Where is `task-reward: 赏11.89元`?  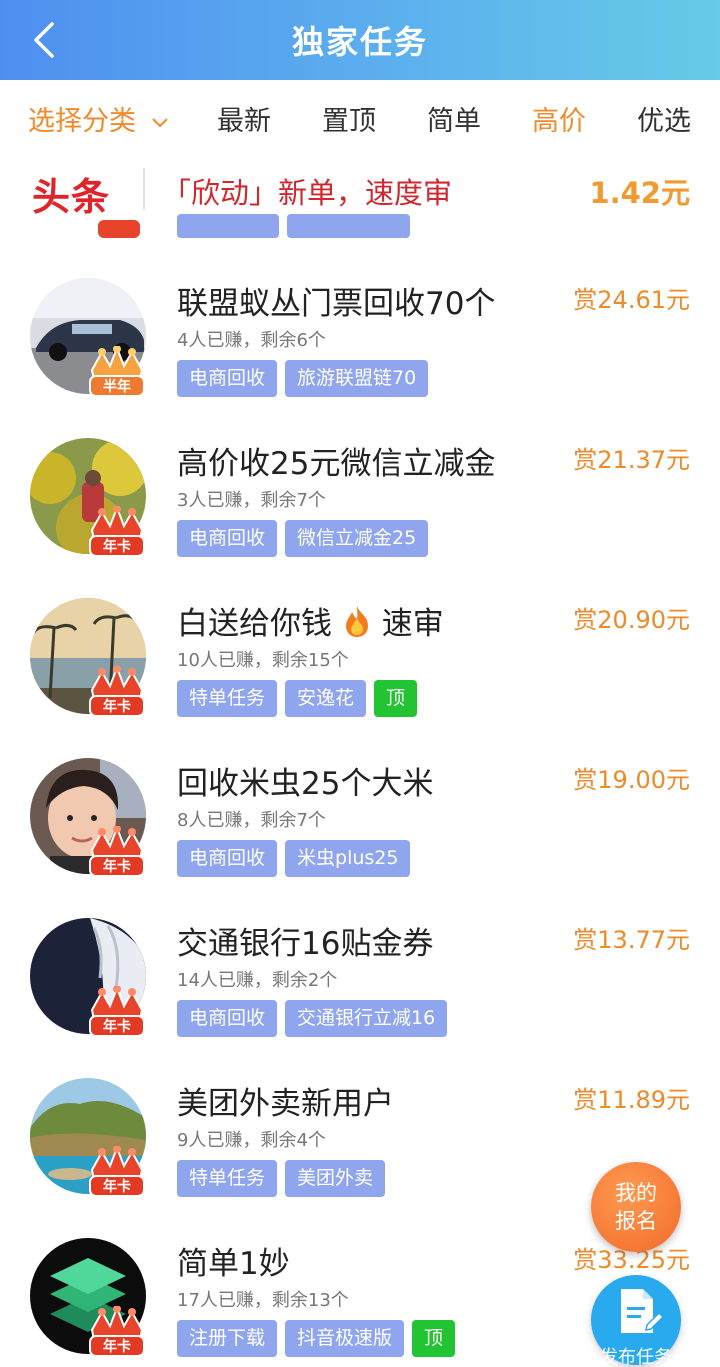 task-reward: 赏11.89元 is located at coordinates (631, 1100).